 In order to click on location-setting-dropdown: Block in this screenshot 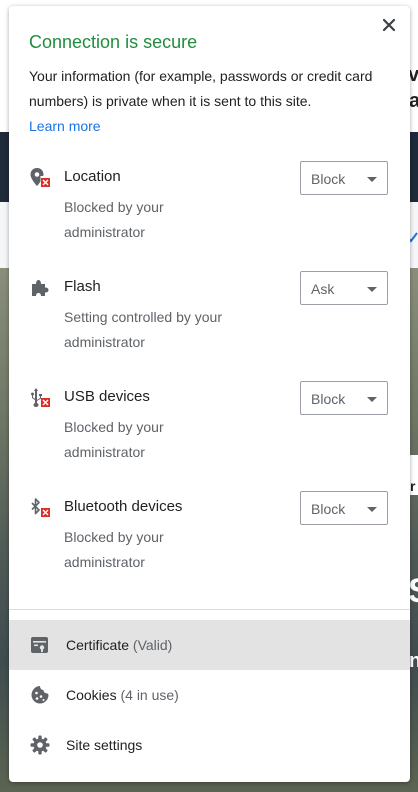, I will do `click(344, 178)`.